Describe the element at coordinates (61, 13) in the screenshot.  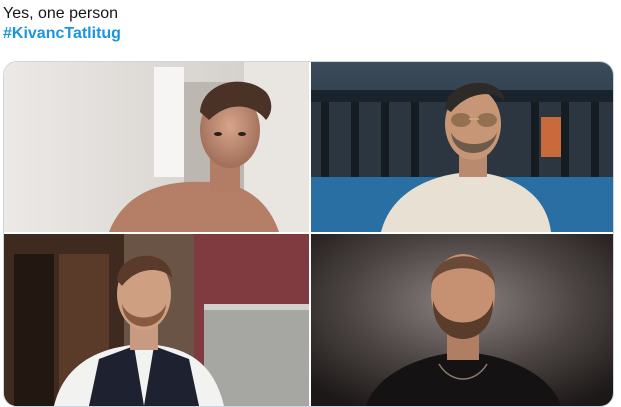
I see `tweet-text-line: Yes, one person` at that location.